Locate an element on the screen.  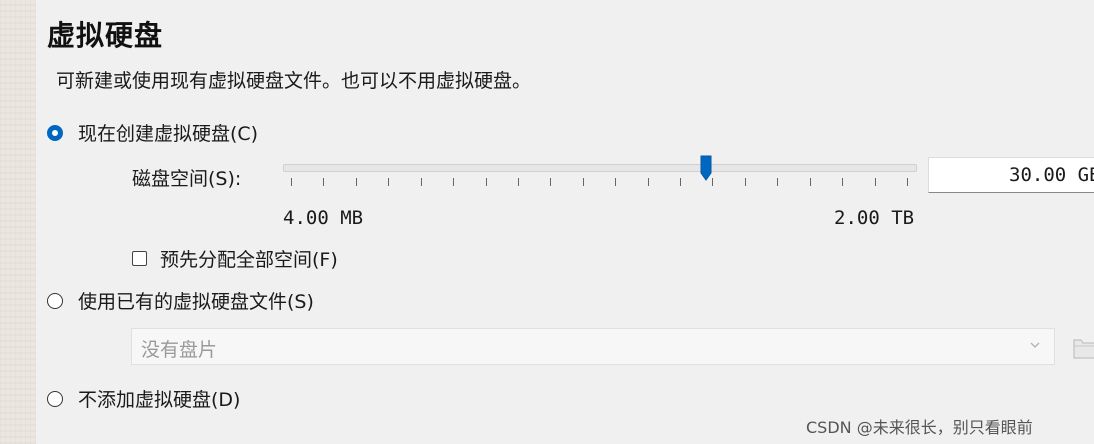
slider-max-label: 2.00 TB is located at coordinates (874, 218).